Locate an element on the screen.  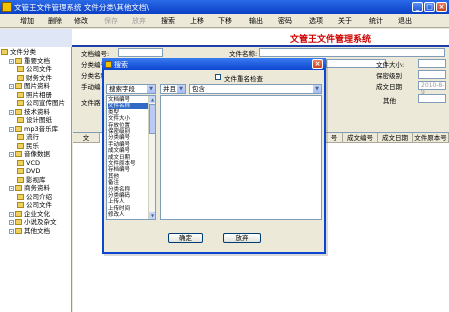
grid-header-col: 号 is located at coordinates (334, 138).